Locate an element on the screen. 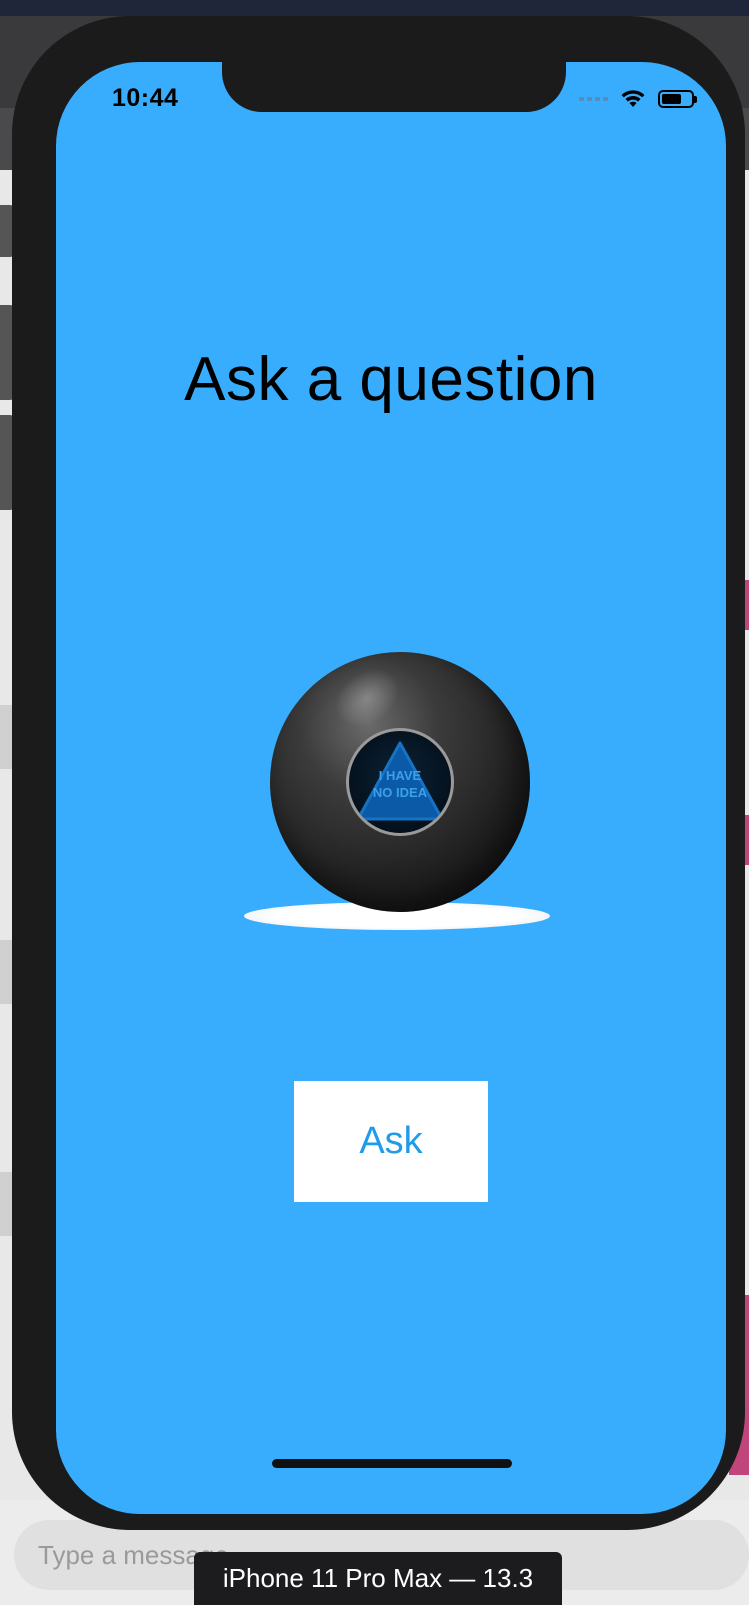  simulator-device-label: iPhone 11 Pro Max — 13.3 is located at coordinates (378, 1578).